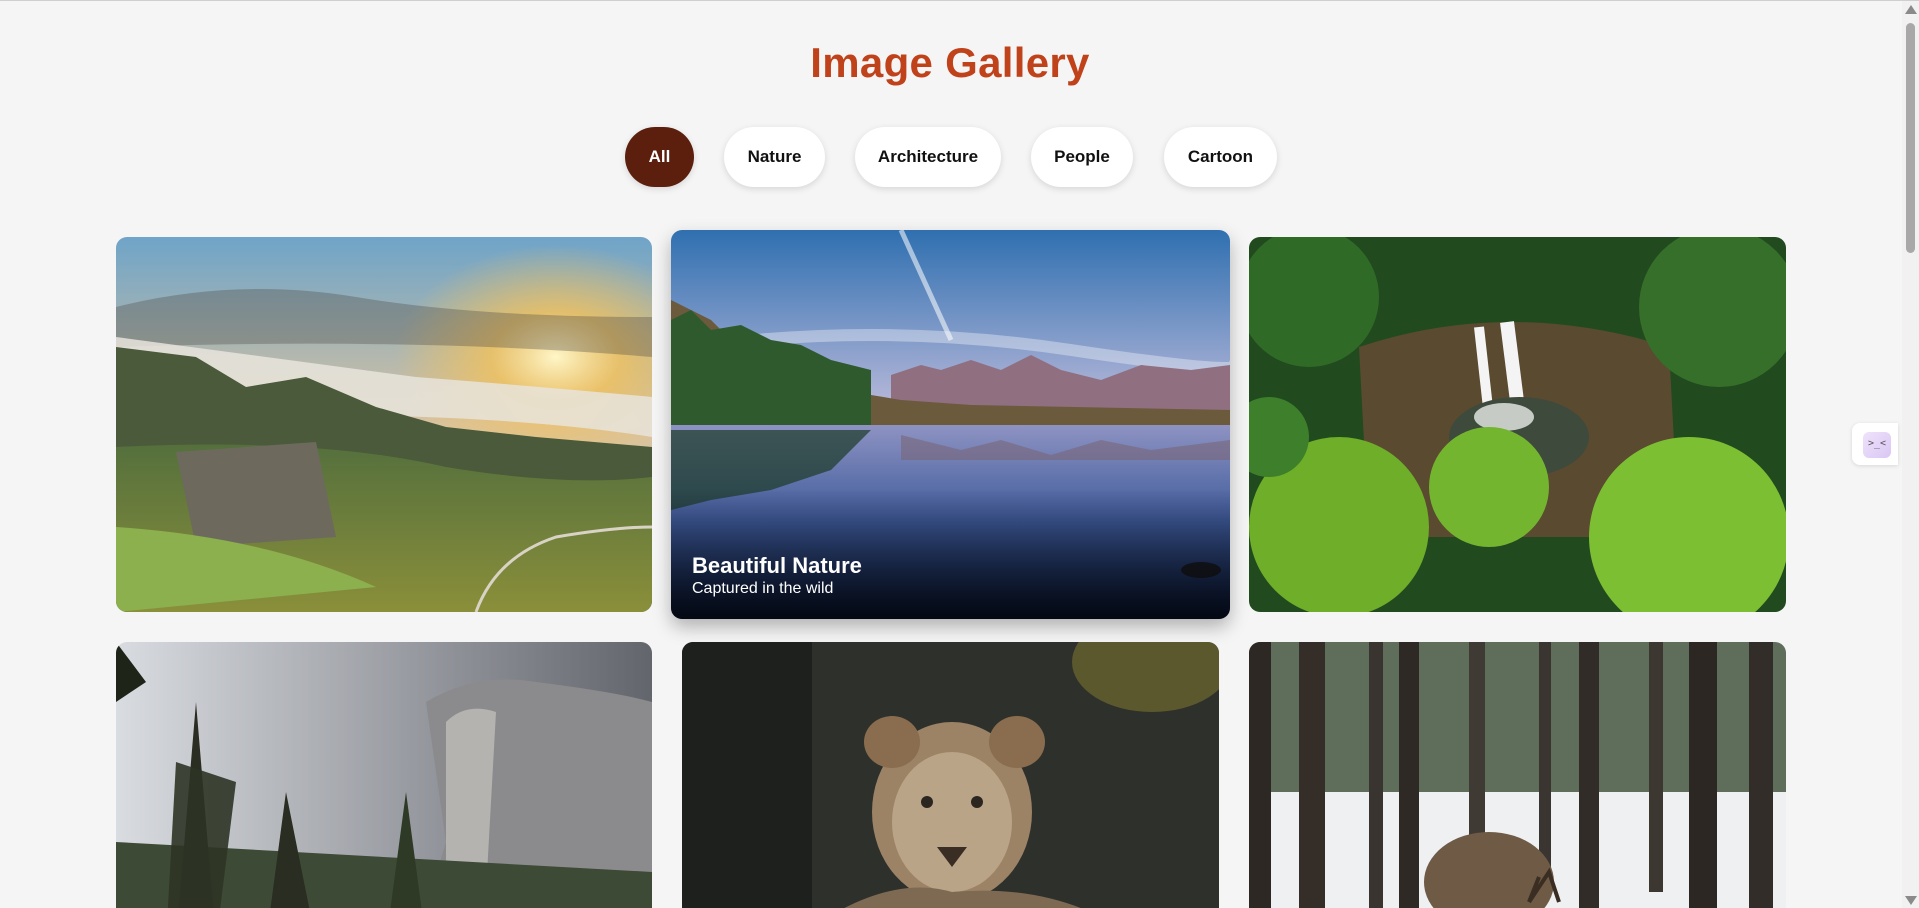 Image resolution: width=1919 pixels, height=908 pixels. I want to click on gallery-item-cliff, so click(384, 775).